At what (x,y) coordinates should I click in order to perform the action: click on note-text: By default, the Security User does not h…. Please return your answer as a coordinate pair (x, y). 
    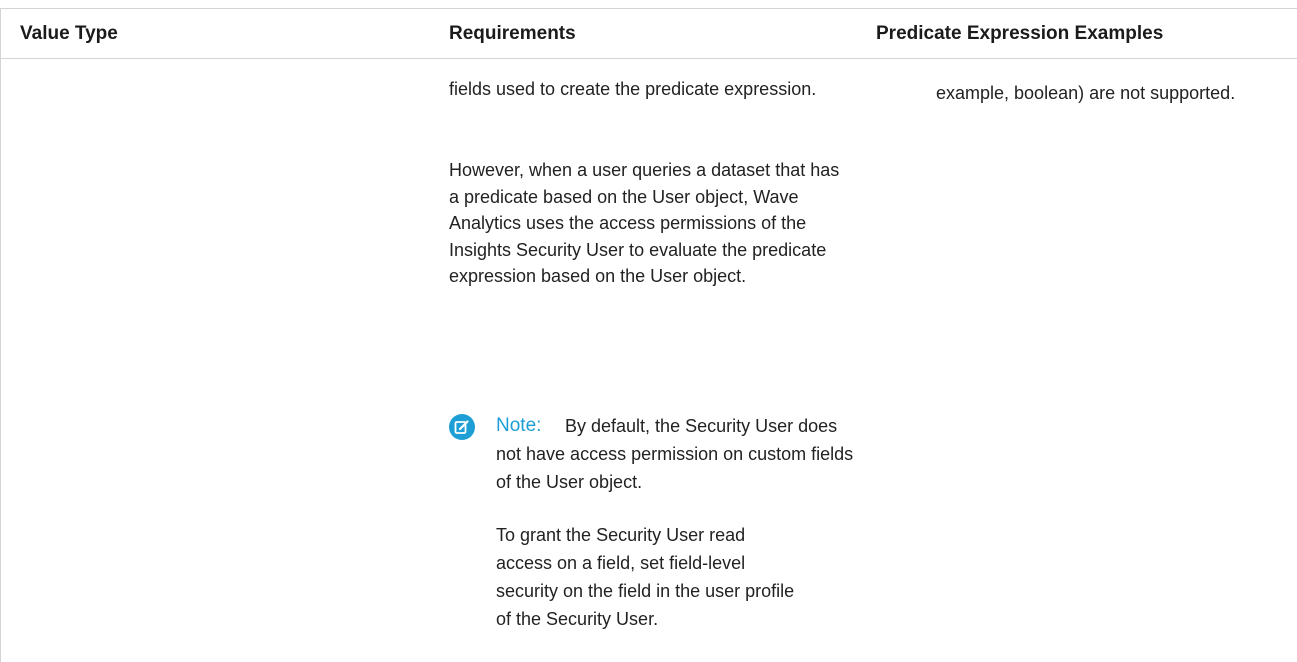
    Looking at the image, I should click on (675, 454).